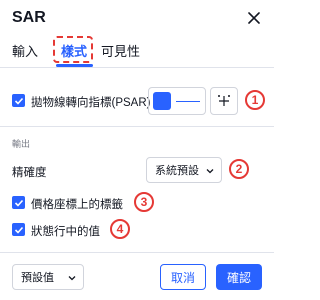  Describe the element at coordinates (37, 278) in the screenshot. I see `defaults-label: 預設值` at that location.